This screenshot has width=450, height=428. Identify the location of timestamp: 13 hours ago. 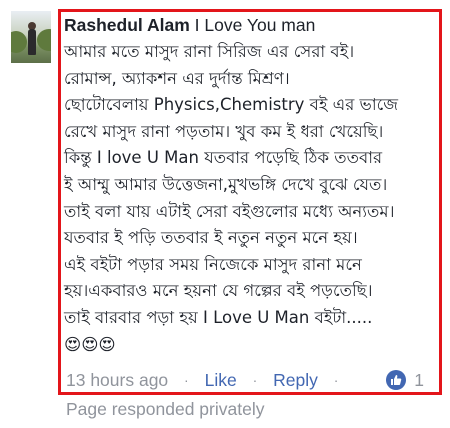
(117, 380).